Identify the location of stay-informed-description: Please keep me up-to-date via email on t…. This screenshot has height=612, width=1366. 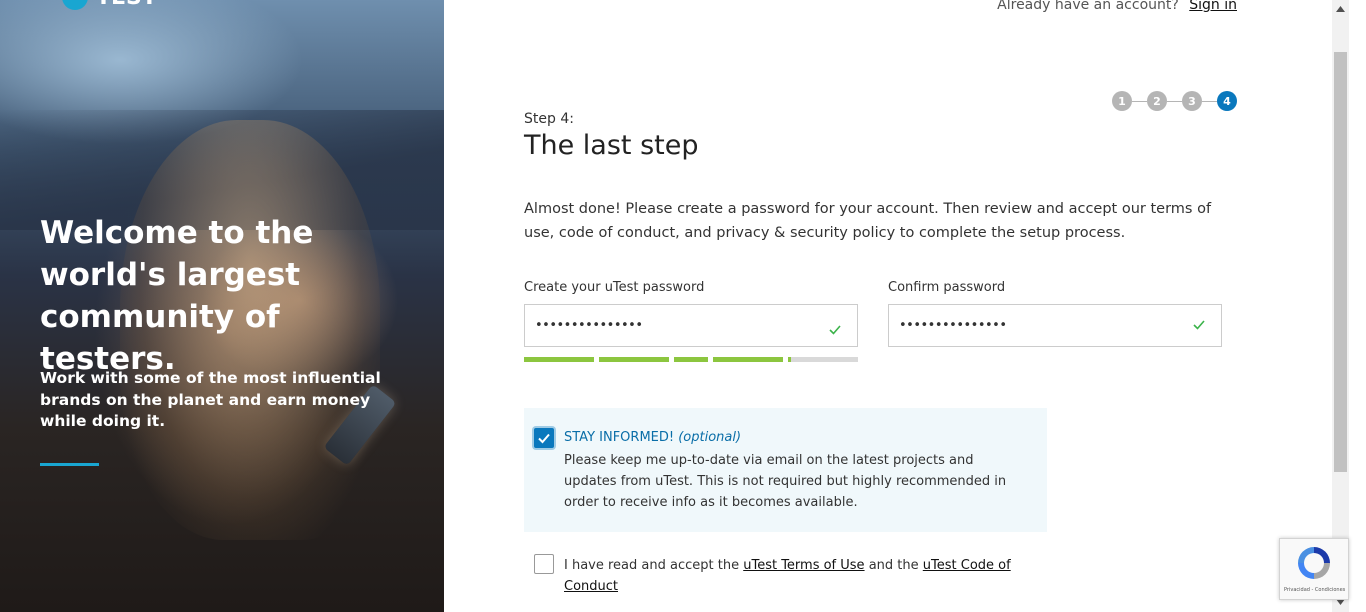
(785, 481).